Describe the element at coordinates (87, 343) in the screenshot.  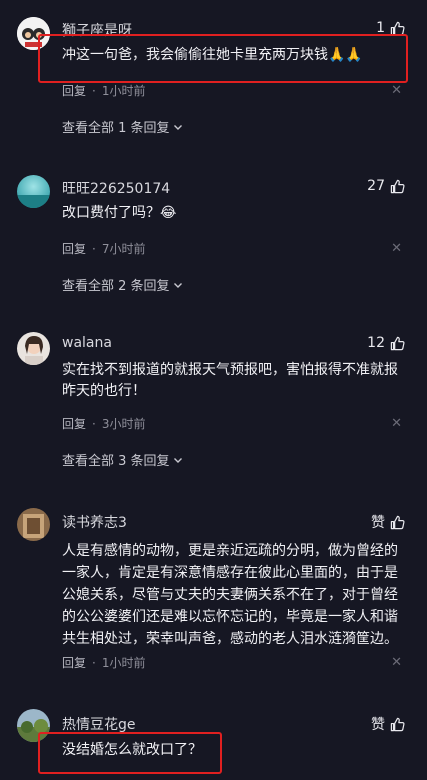
I see `username: walana` at that location.